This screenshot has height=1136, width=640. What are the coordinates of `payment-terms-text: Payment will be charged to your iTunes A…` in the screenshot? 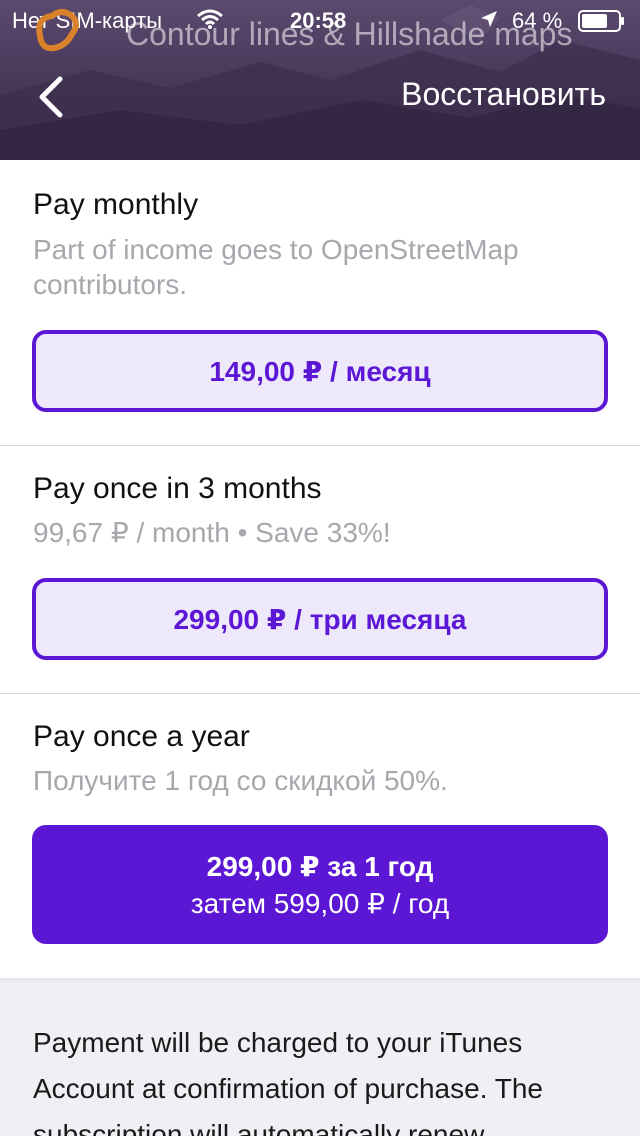 It's located at (288, 1081).